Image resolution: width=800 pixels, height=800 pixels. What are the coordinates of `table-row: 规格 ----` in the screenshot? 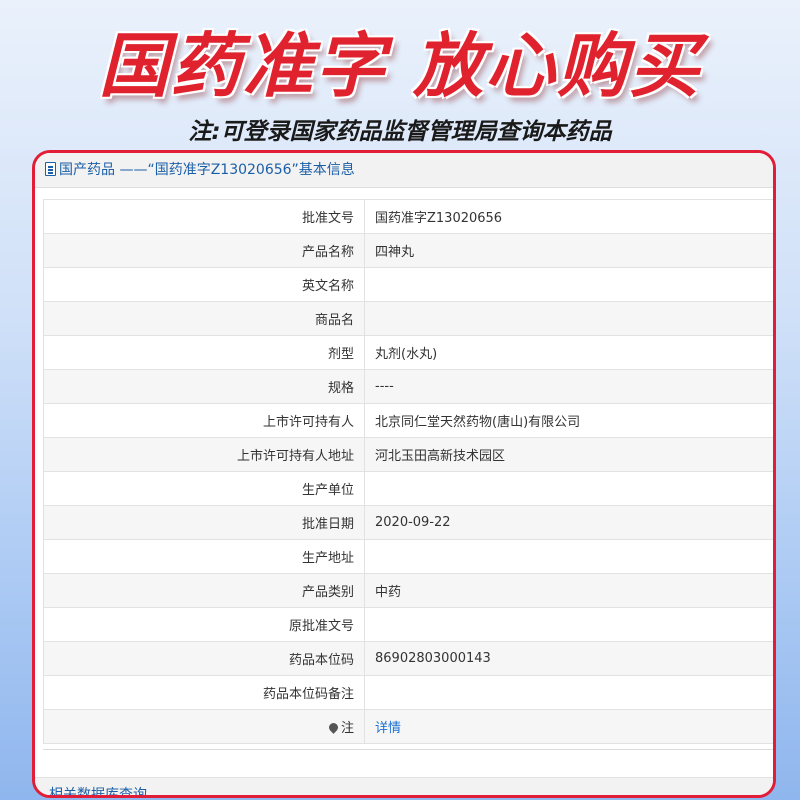 It's located at (408, 386).